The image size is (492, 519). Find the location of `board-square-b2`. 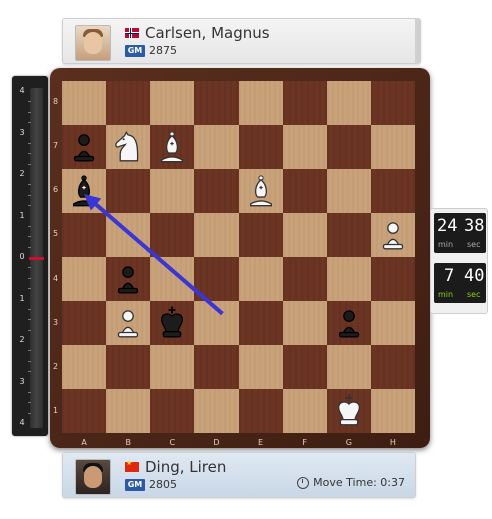

board-square-b2 is located at coordinates (128, 367).